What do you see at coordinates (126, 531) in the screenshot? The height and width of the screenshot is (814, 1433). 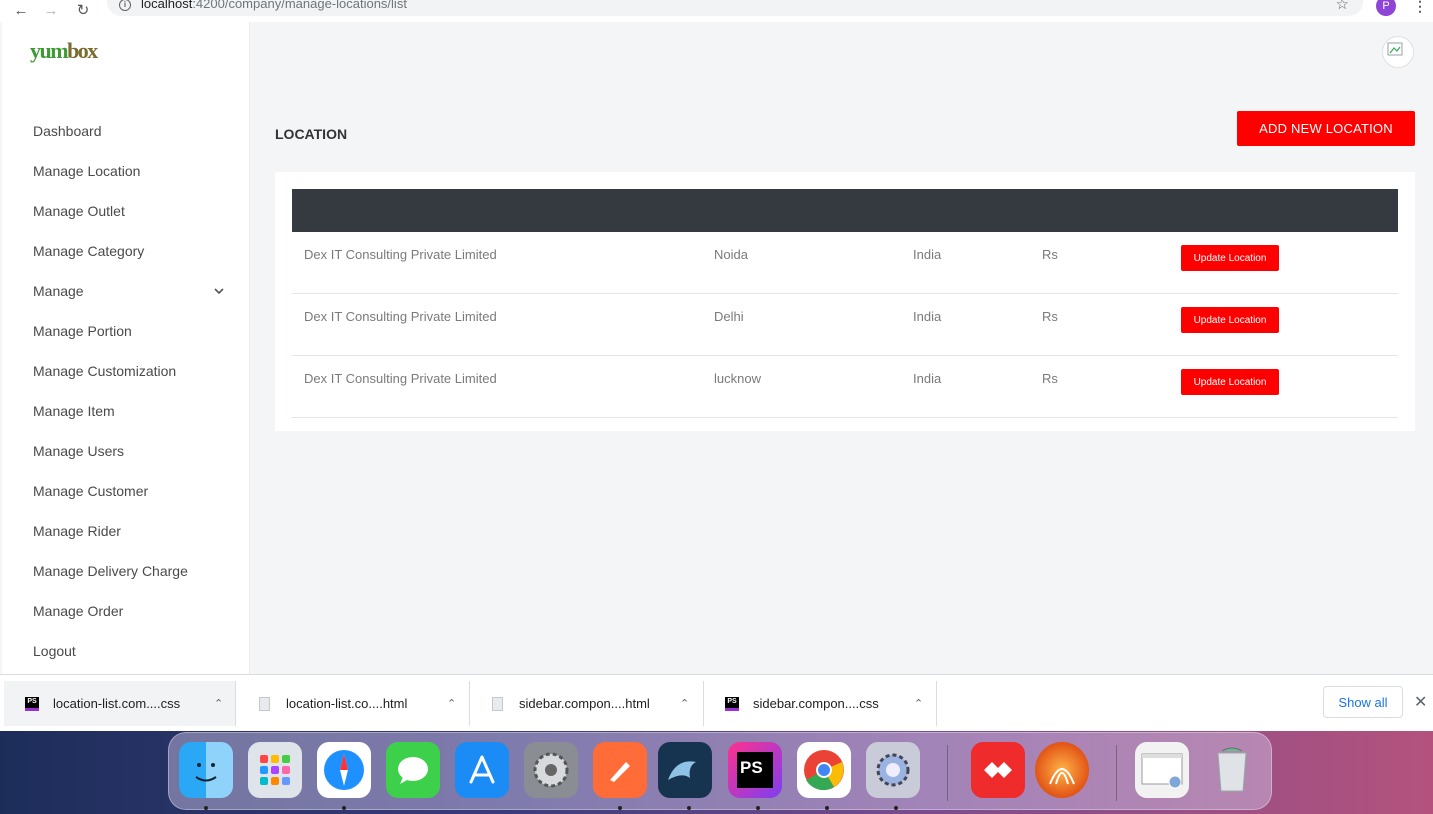 I see `sidebar-item-manage-rider: Manage Rider` at bounding box center [126, 531].